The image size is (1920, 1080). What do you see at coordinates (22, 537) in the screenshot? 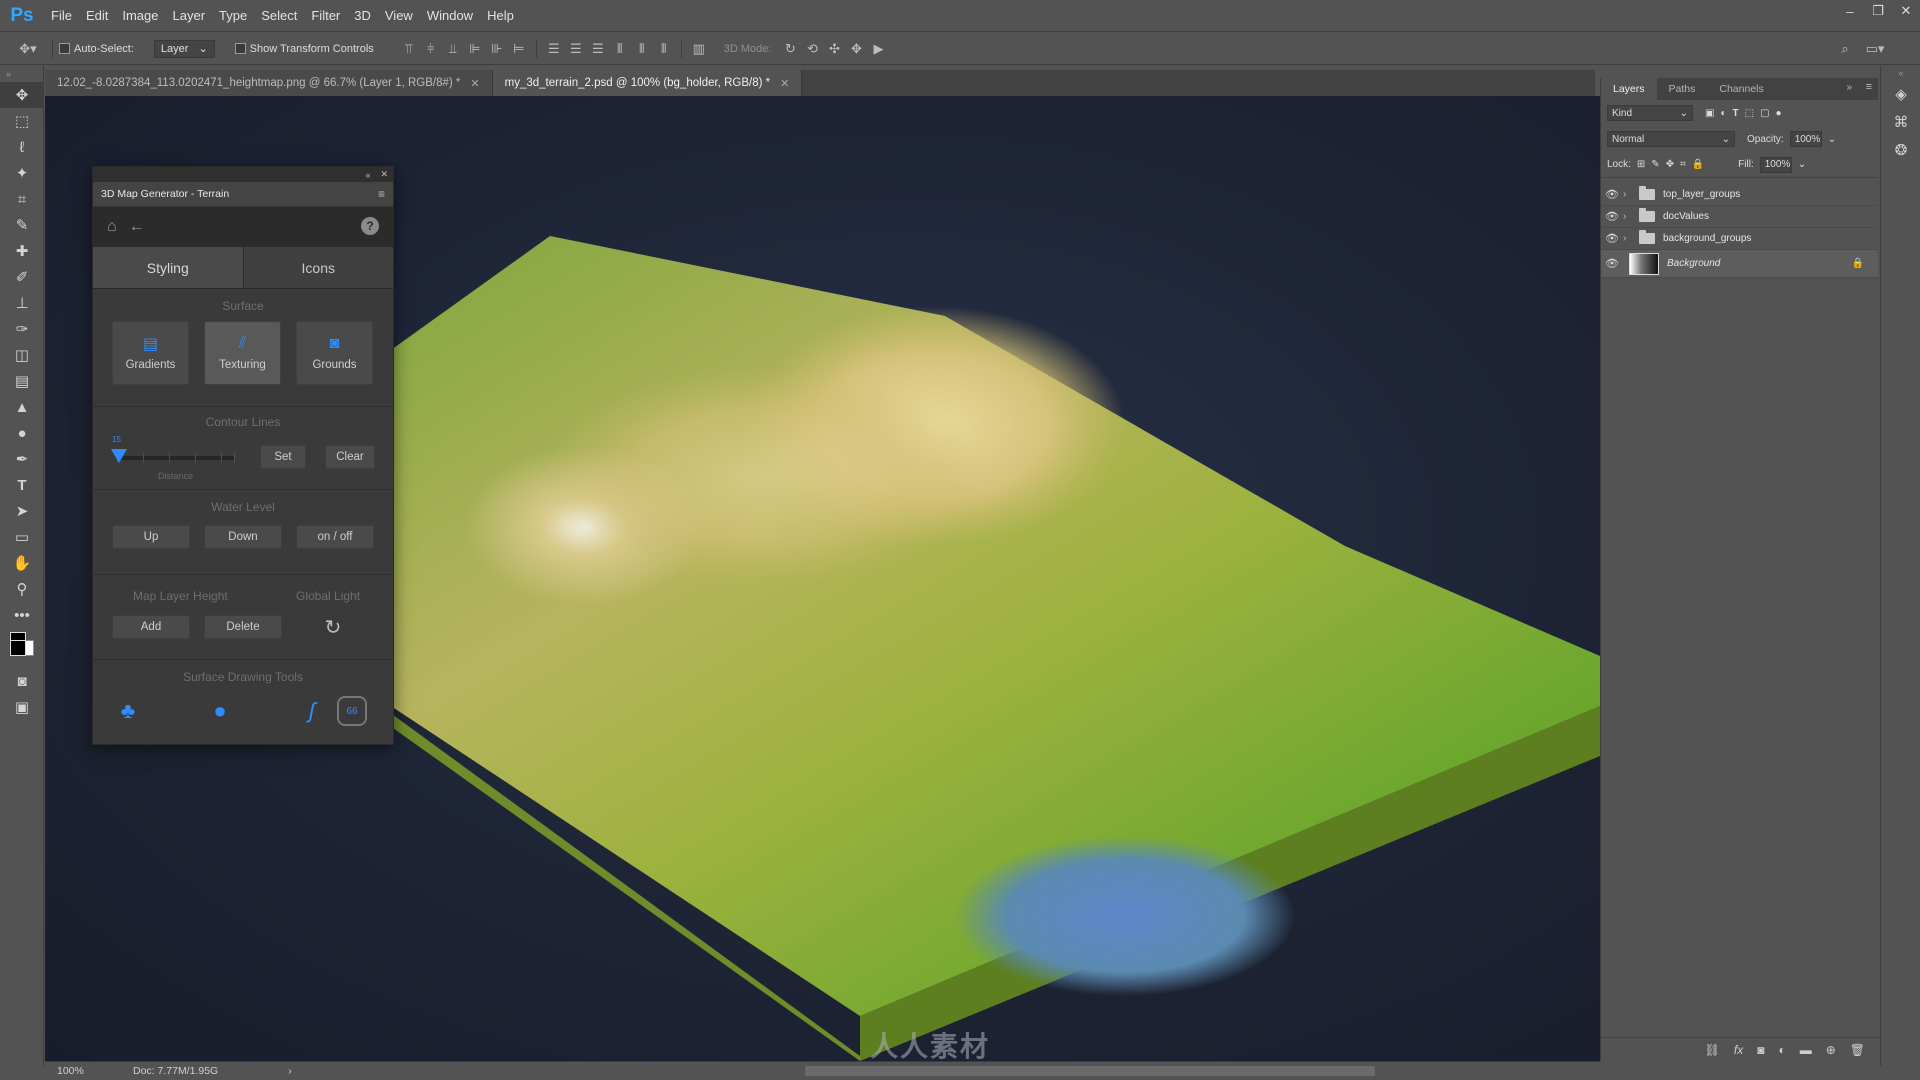
I see `rectangle-tool-icon: ▭` at bounding box center [22, 537].